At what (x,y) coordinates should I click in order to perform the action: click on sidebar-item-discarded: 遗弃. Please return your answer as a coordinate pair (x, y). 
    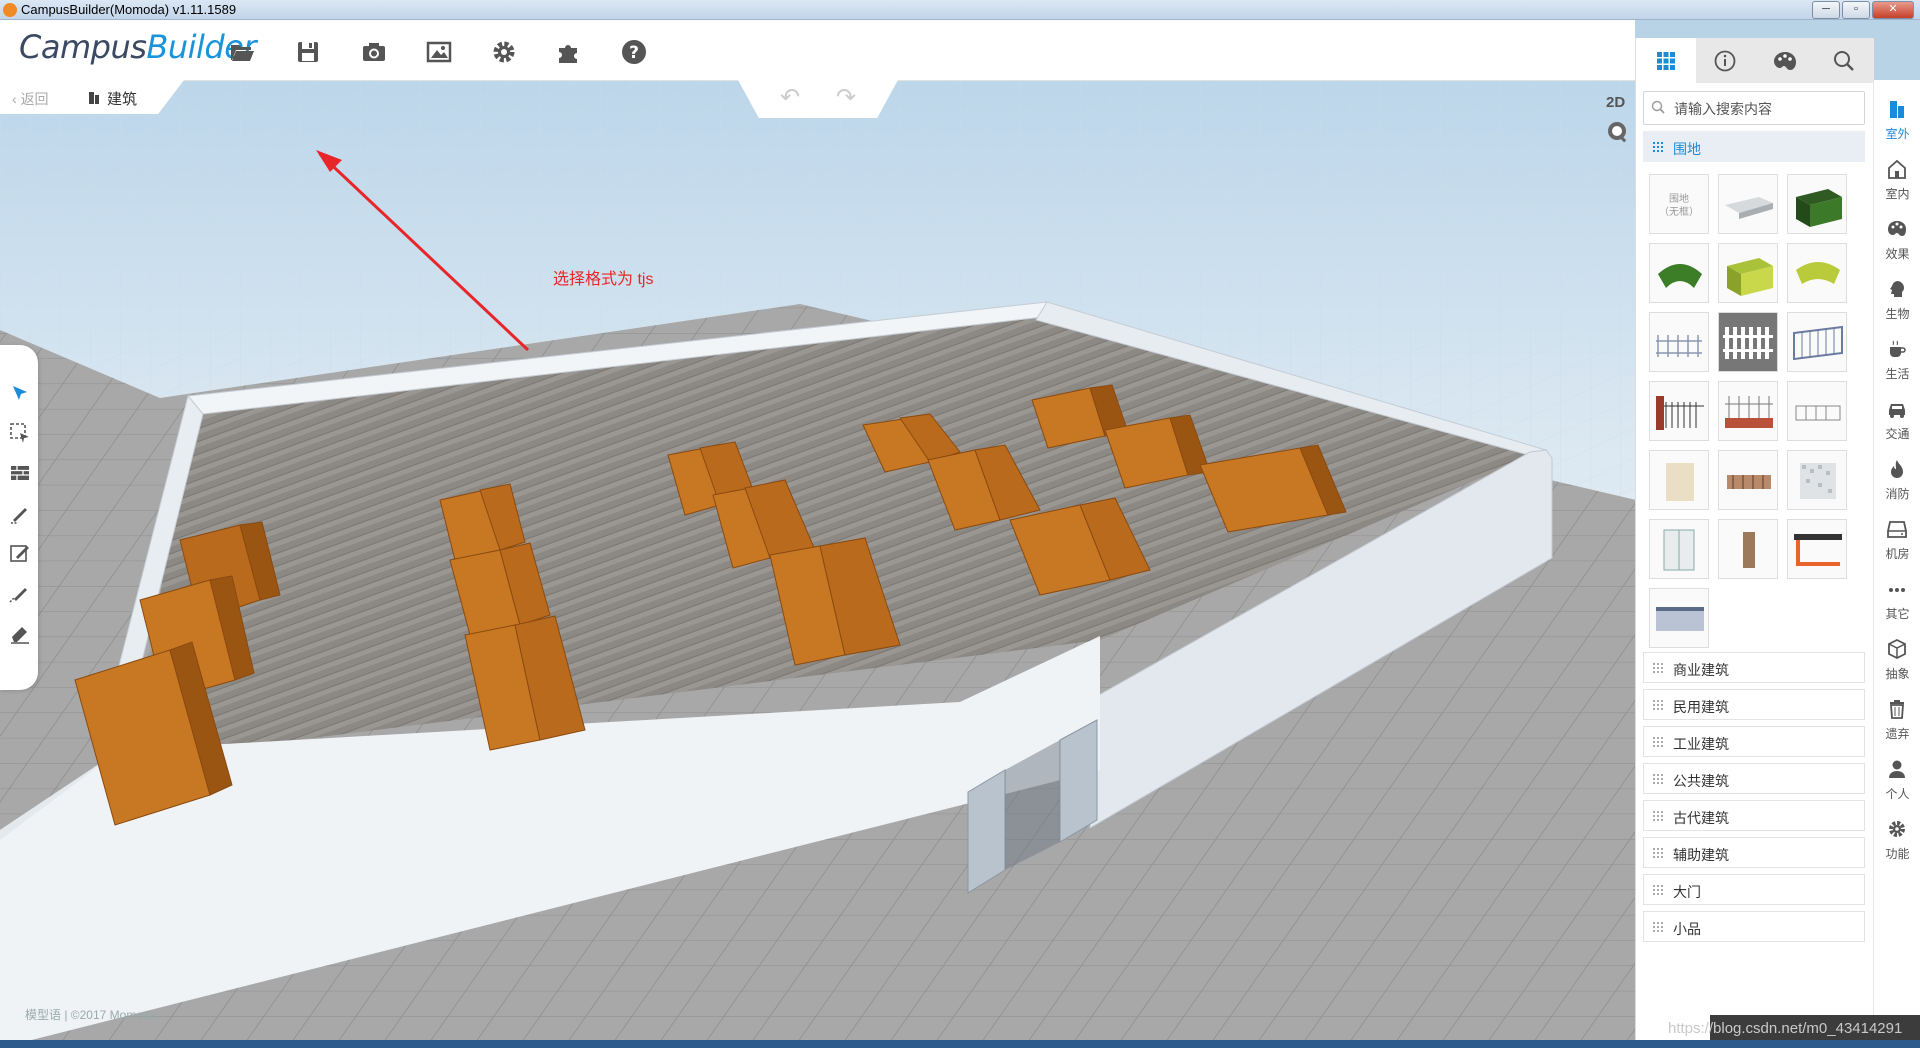
    Looking at the image, I should click on (1897, 722).